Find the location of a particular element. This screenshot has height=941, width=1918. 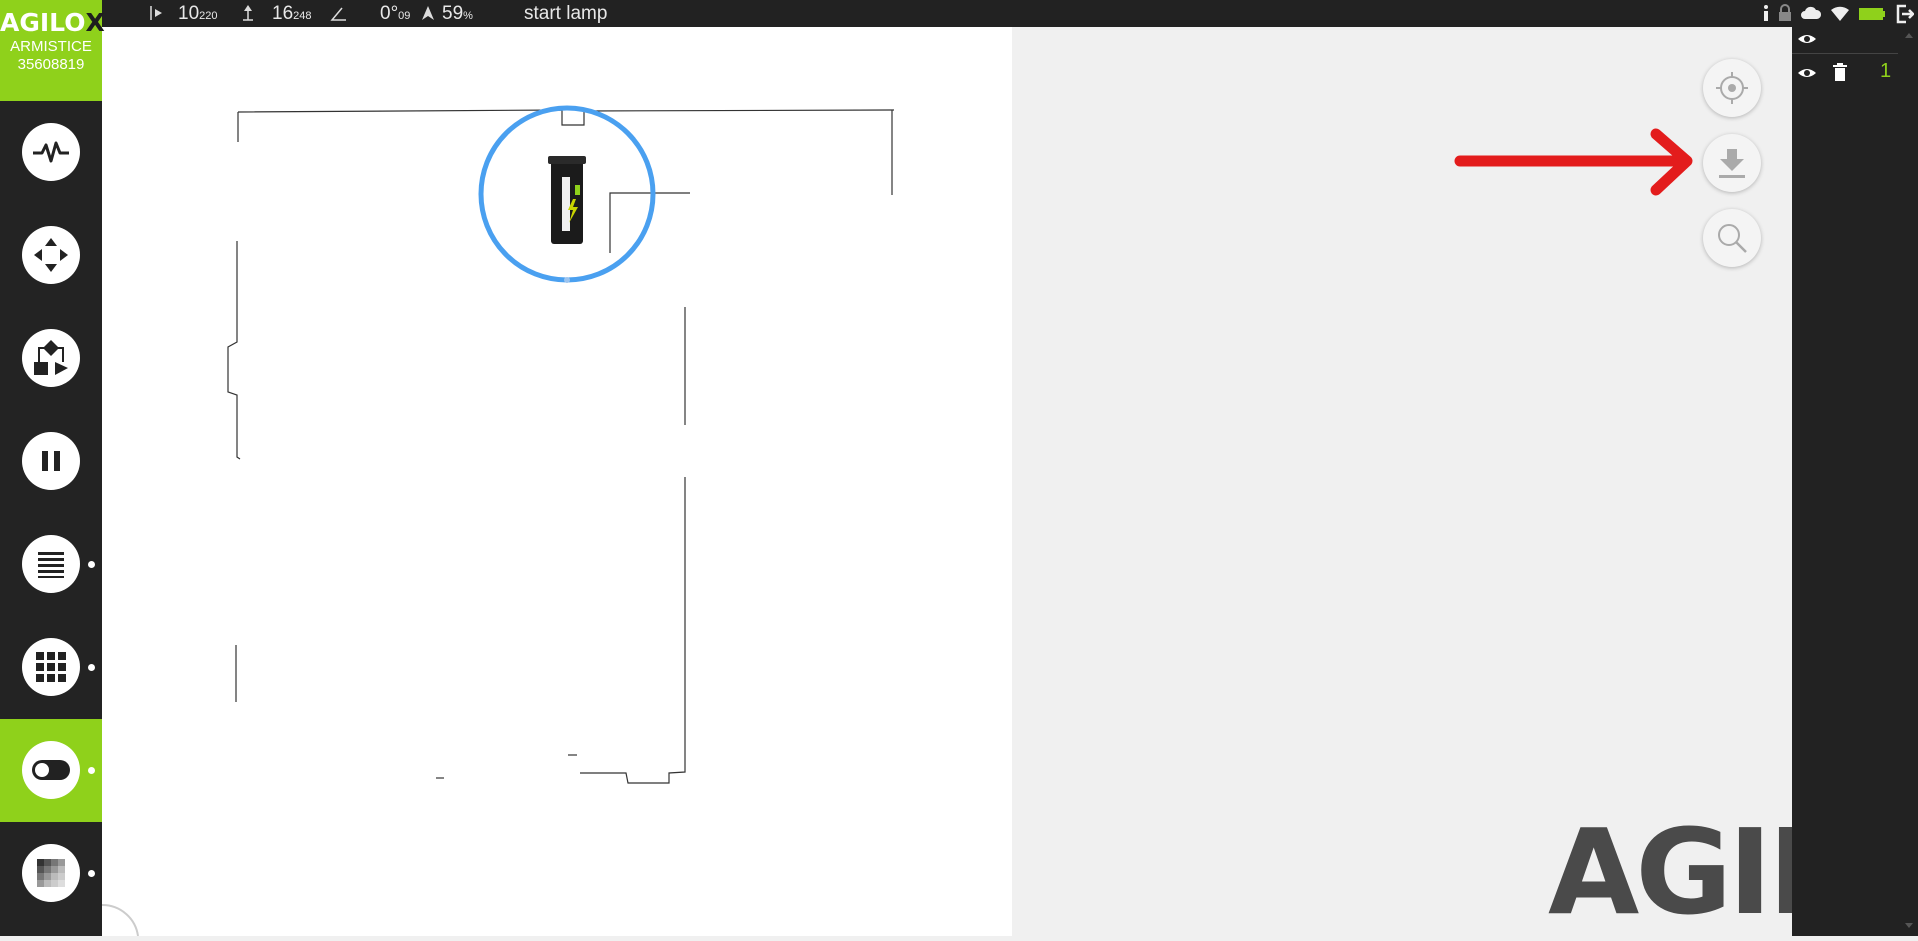

robot-name: ARMISTICE is located at coordinates (51, 46).